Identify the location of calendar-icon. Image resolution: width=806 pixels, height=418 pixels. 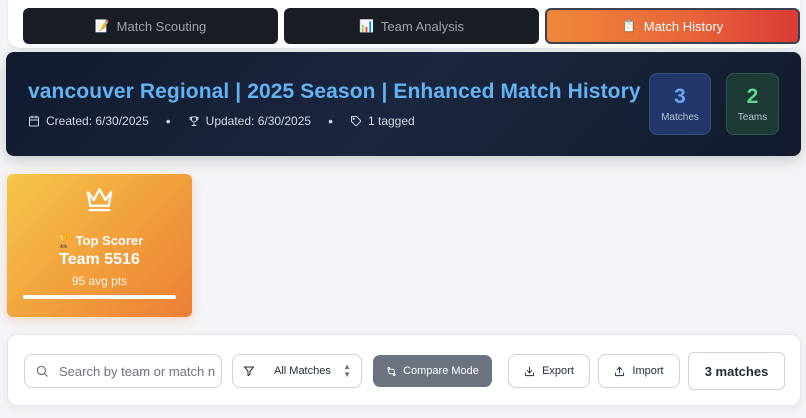
(34, 121).